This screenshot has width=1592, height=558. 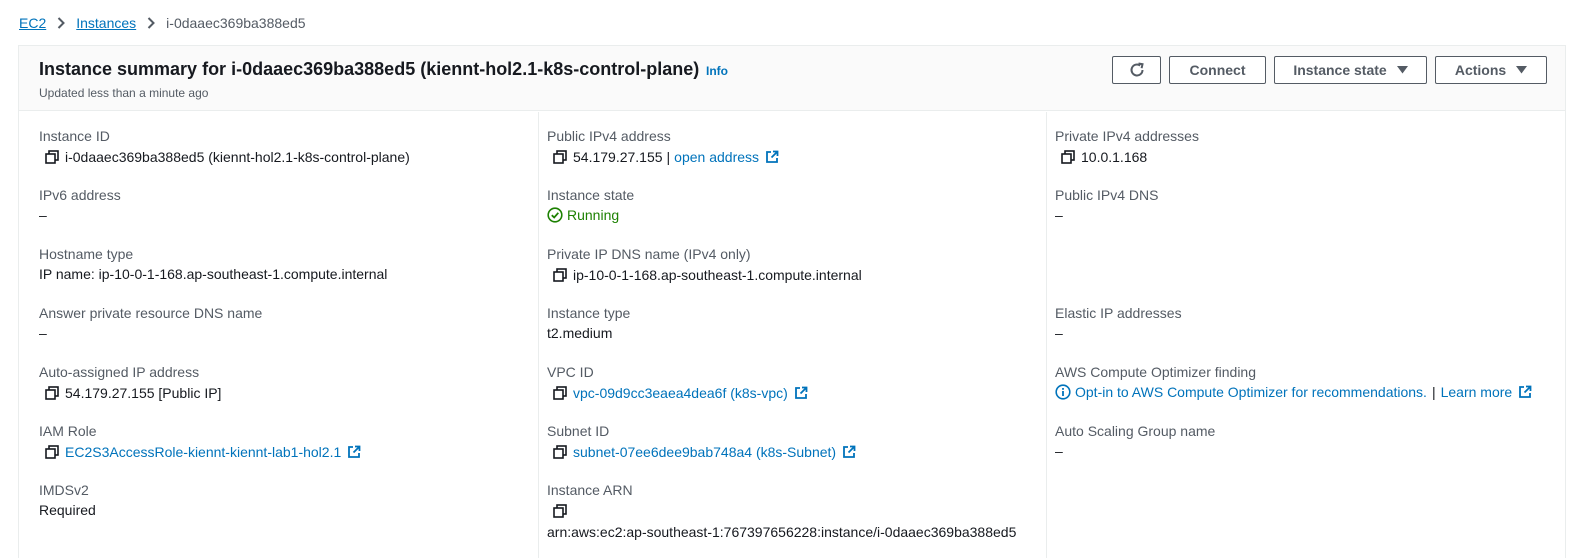 What do you see at coordinates (1106, 205) in the screenshot?
I see `public-dns-field: Public IPv4 DNS –` at bounding box center [1106, 205].